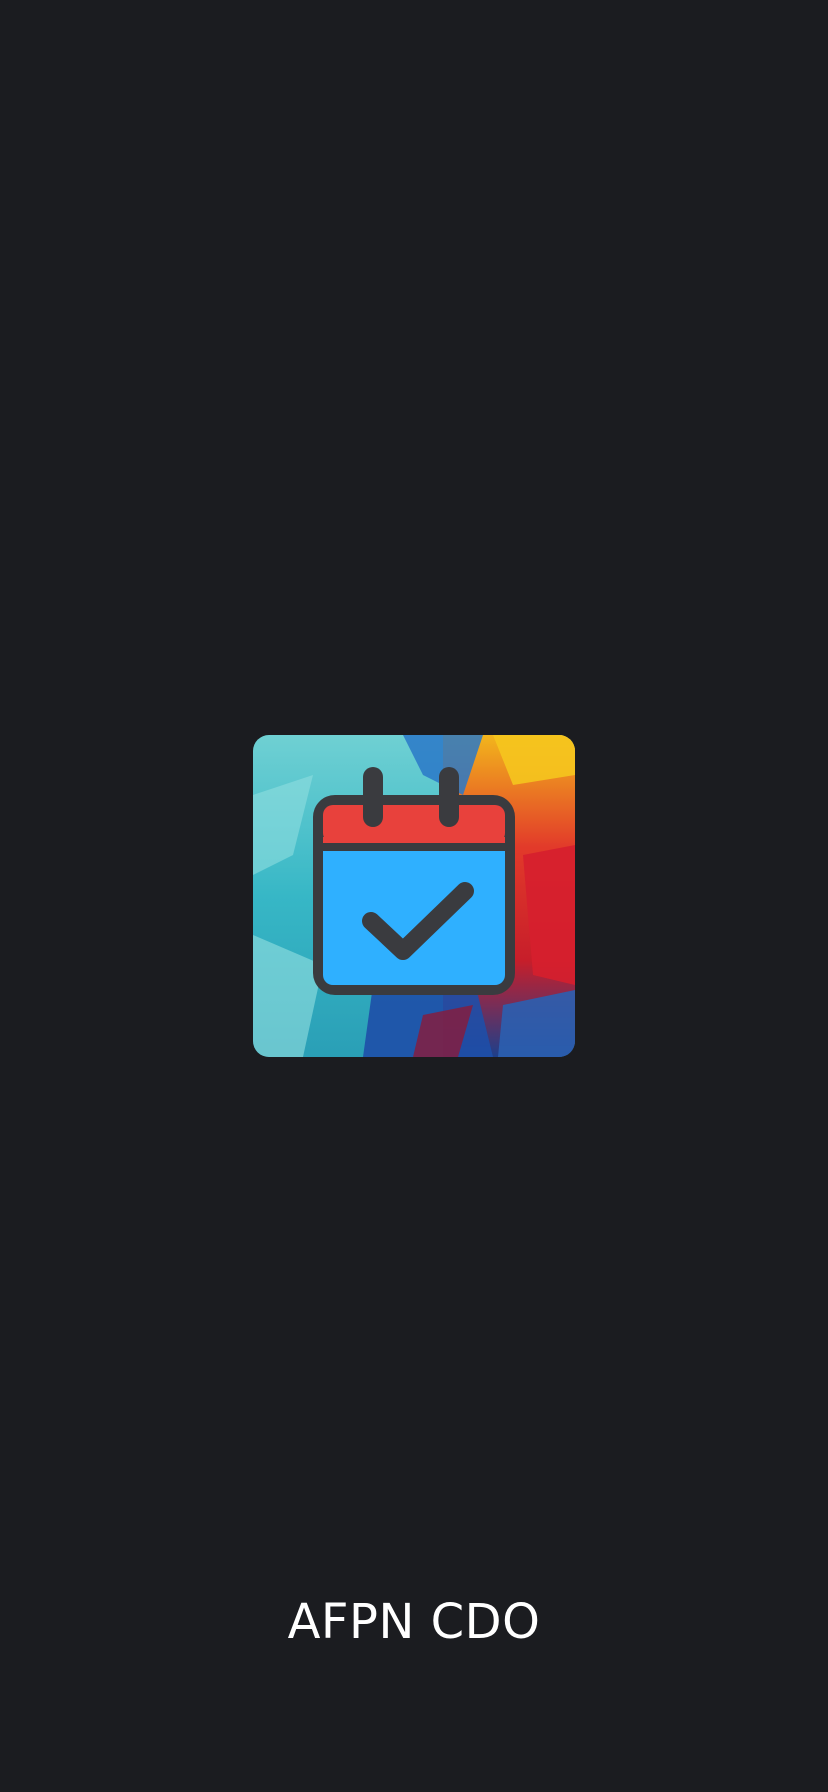 The image size is (828, 1792). I want to click on calendar-check-icon, so click(414, 896).